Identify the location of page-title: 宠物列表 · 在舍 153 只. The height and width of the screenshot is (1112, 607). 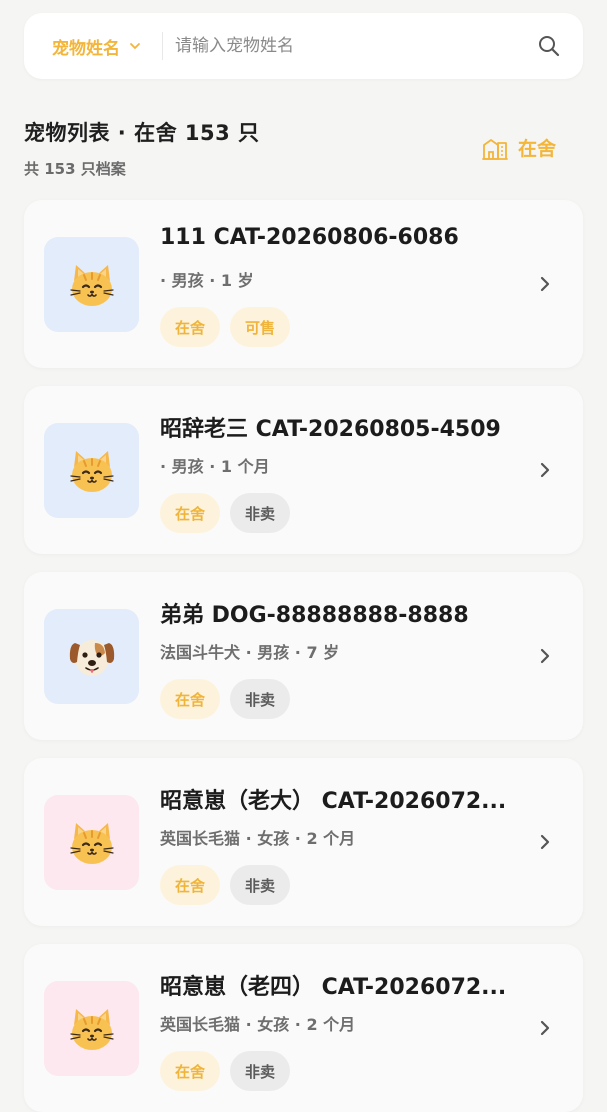
(142, 133).